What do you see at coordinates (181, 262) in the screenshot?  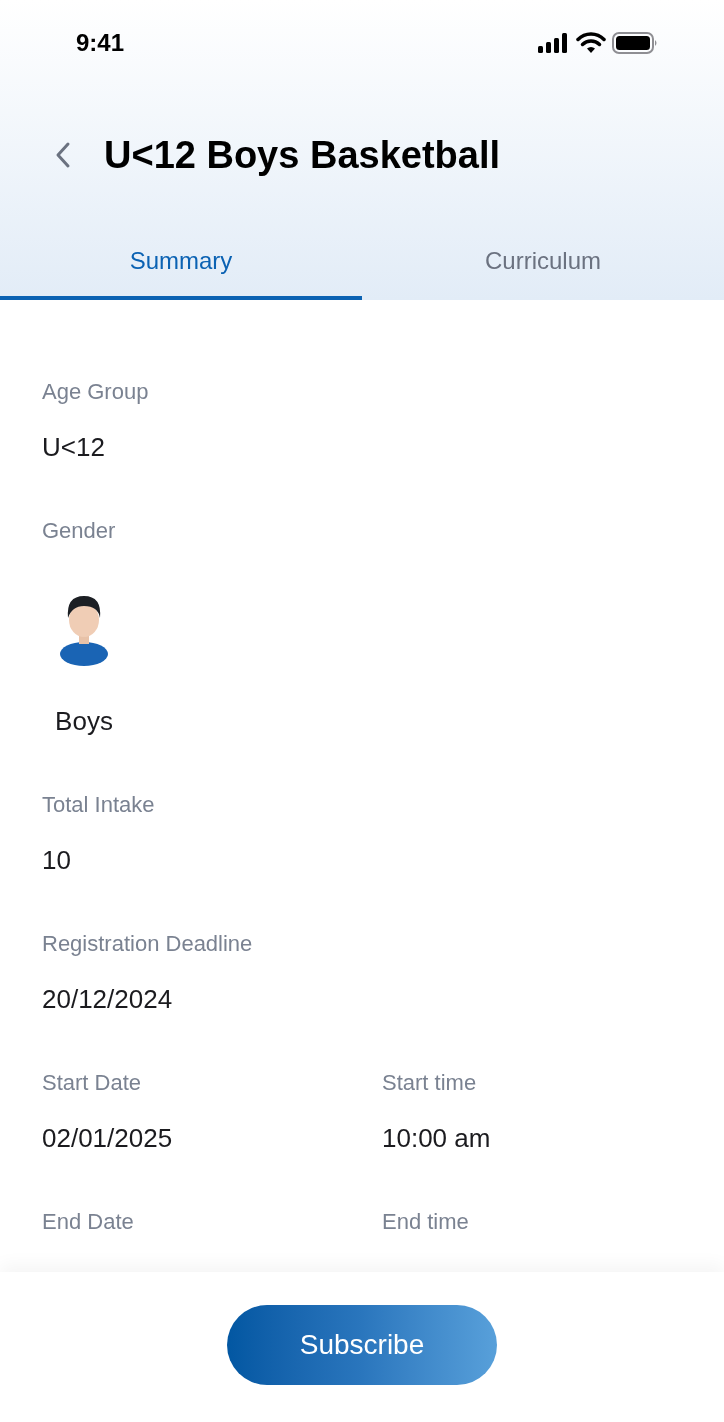 I see `tab: Summary` at bounding box center [181, 262].